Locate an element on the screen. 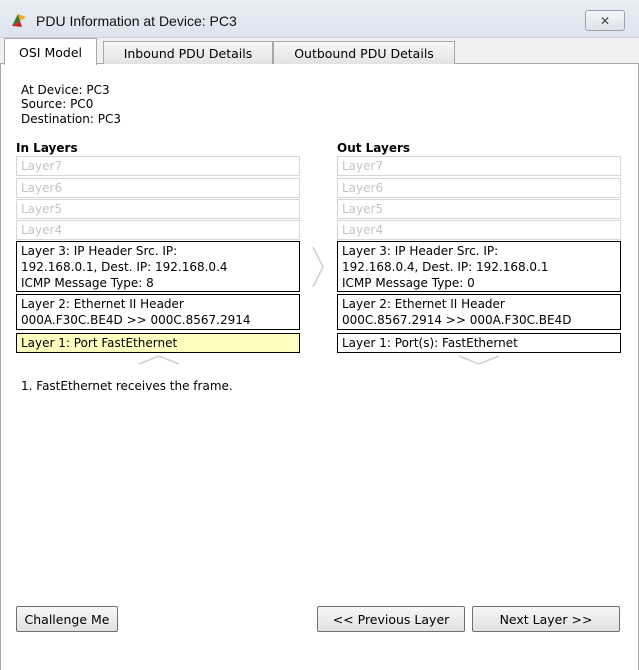  in-layer-7: Layer7 is located at coordinates (158, 166).